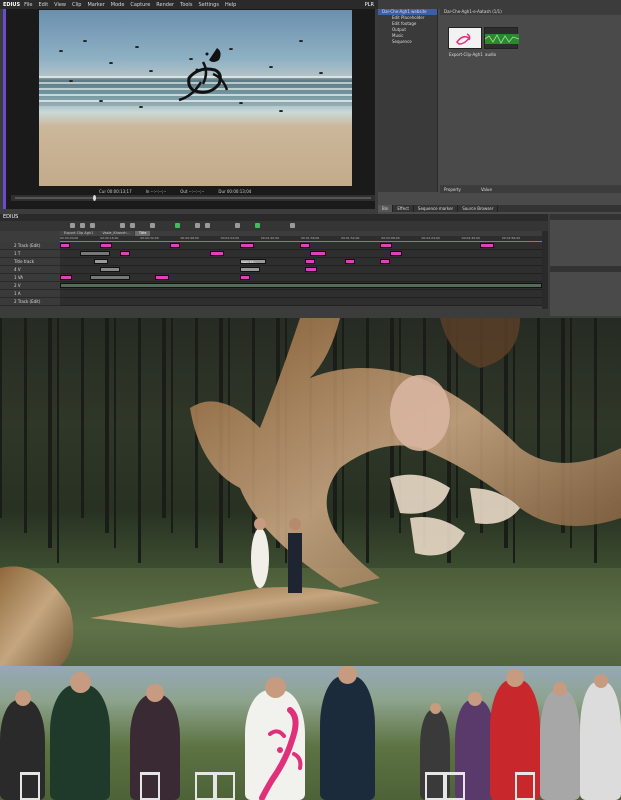  I want to click on clip-name: audio, so click(491, 54).